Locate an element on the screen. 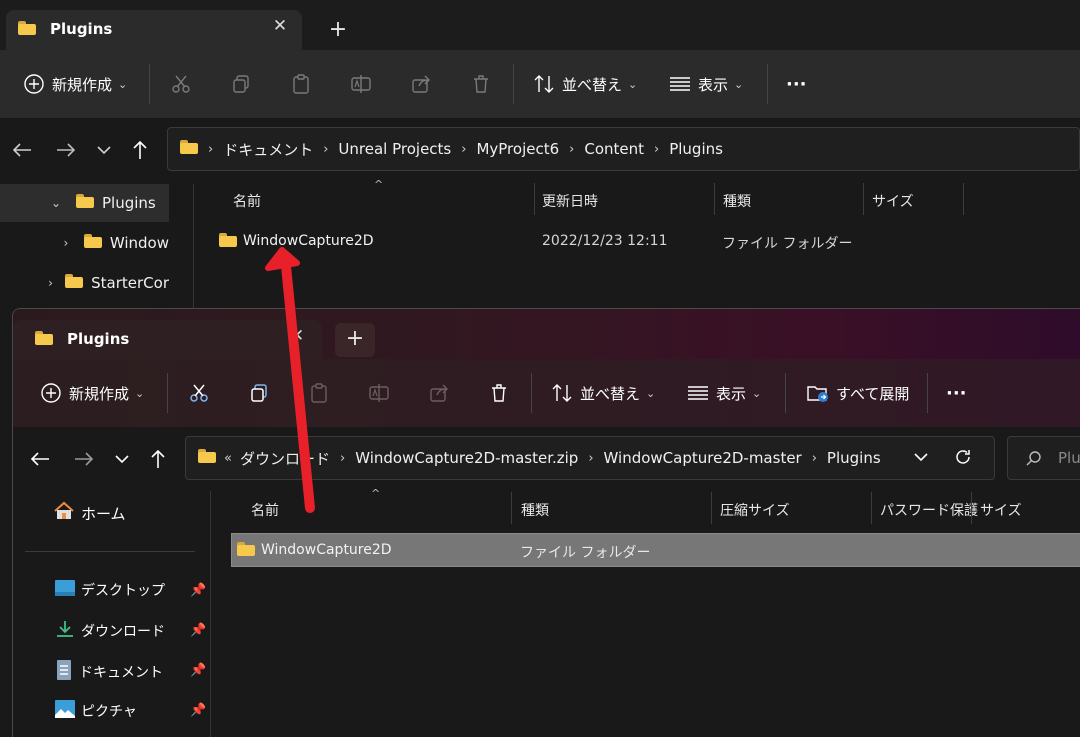 Image resolution: width=1080 pixels, height=737 pixels. nav-tree-item-window: › Window is located at coordinates (114, 243).